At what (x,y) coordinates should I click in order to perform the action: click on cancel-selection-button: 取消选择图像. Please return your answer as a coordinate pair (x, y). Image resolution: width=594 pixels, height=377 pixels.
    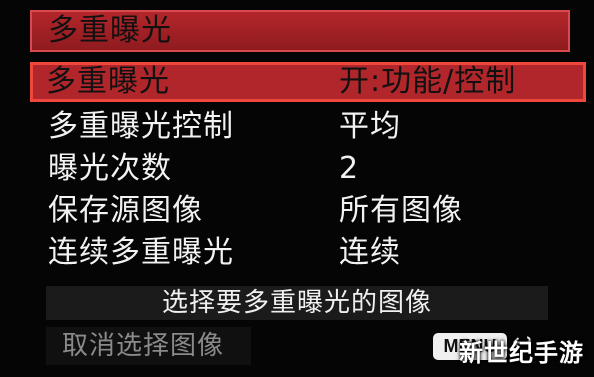
    Looking at the image, I should click on (148, 346).